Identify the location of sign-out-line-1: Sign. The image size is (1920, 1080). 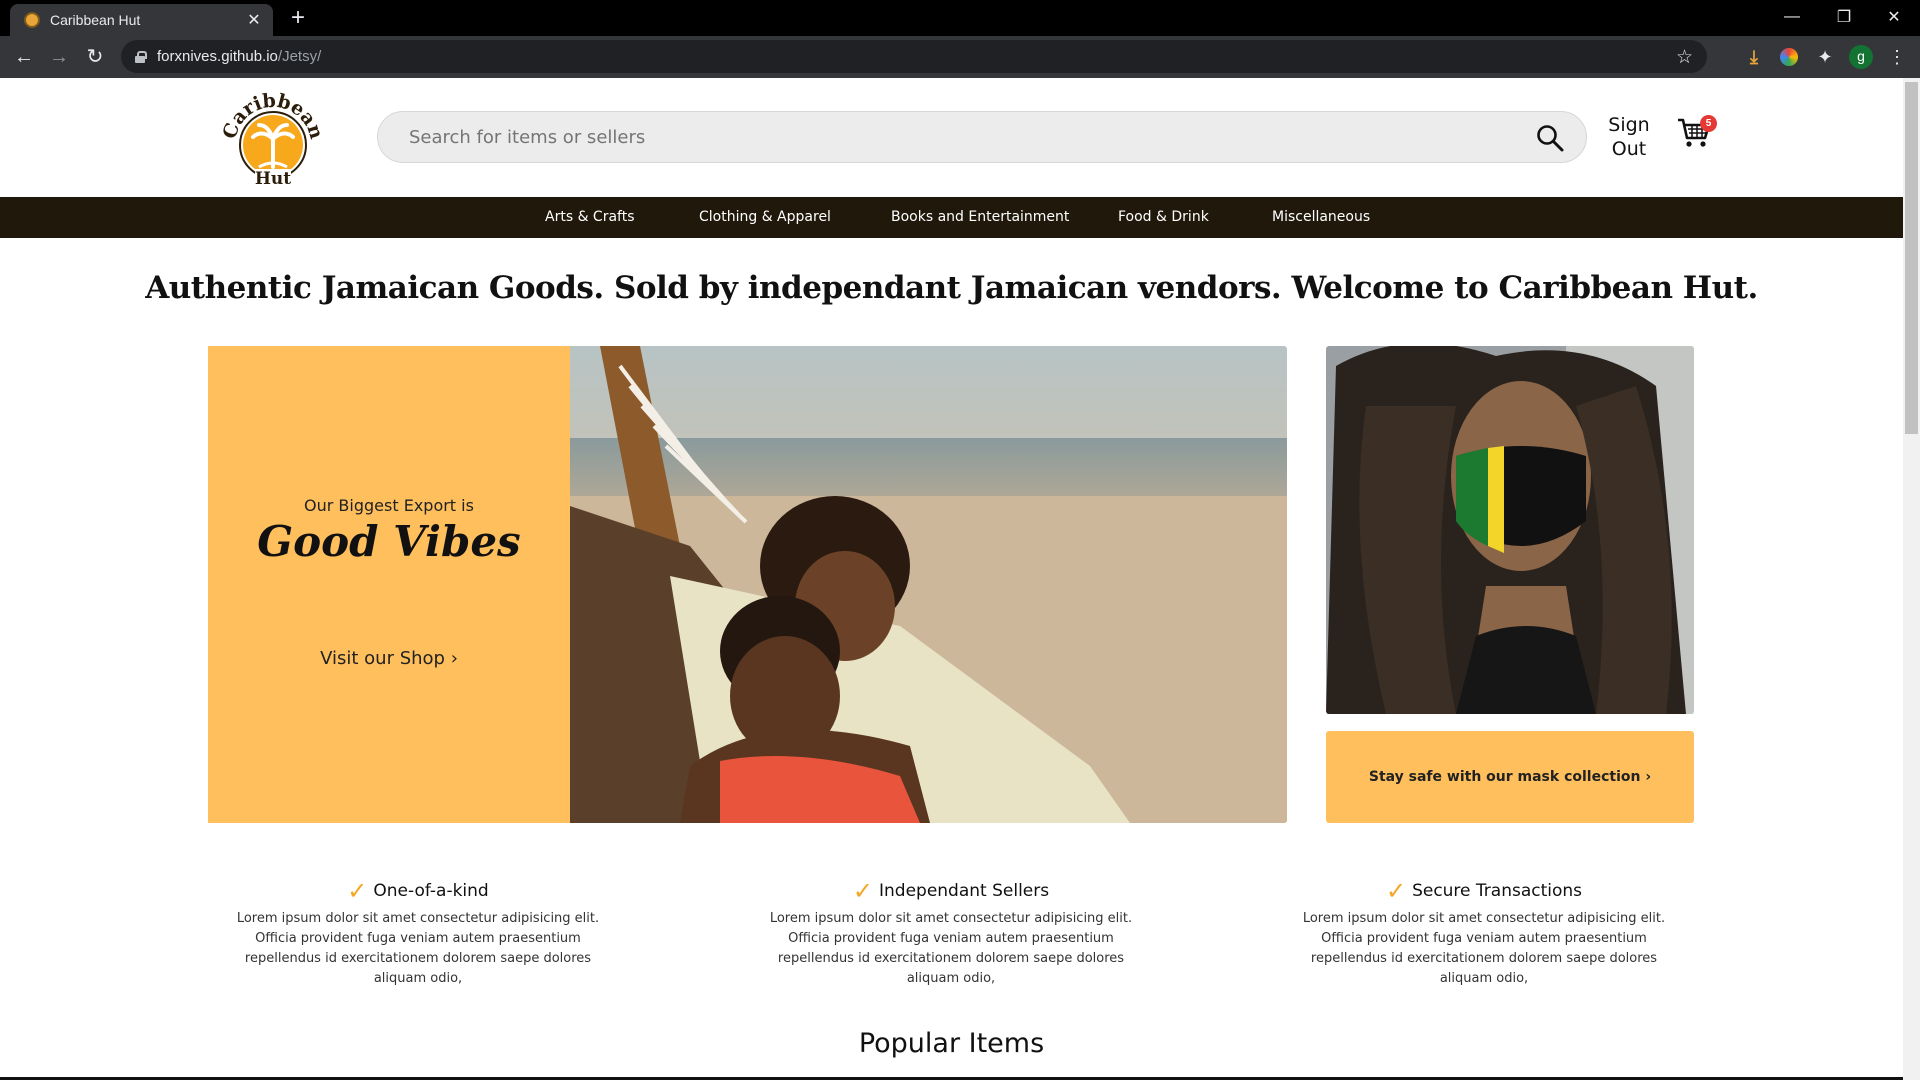
(1629, 125).